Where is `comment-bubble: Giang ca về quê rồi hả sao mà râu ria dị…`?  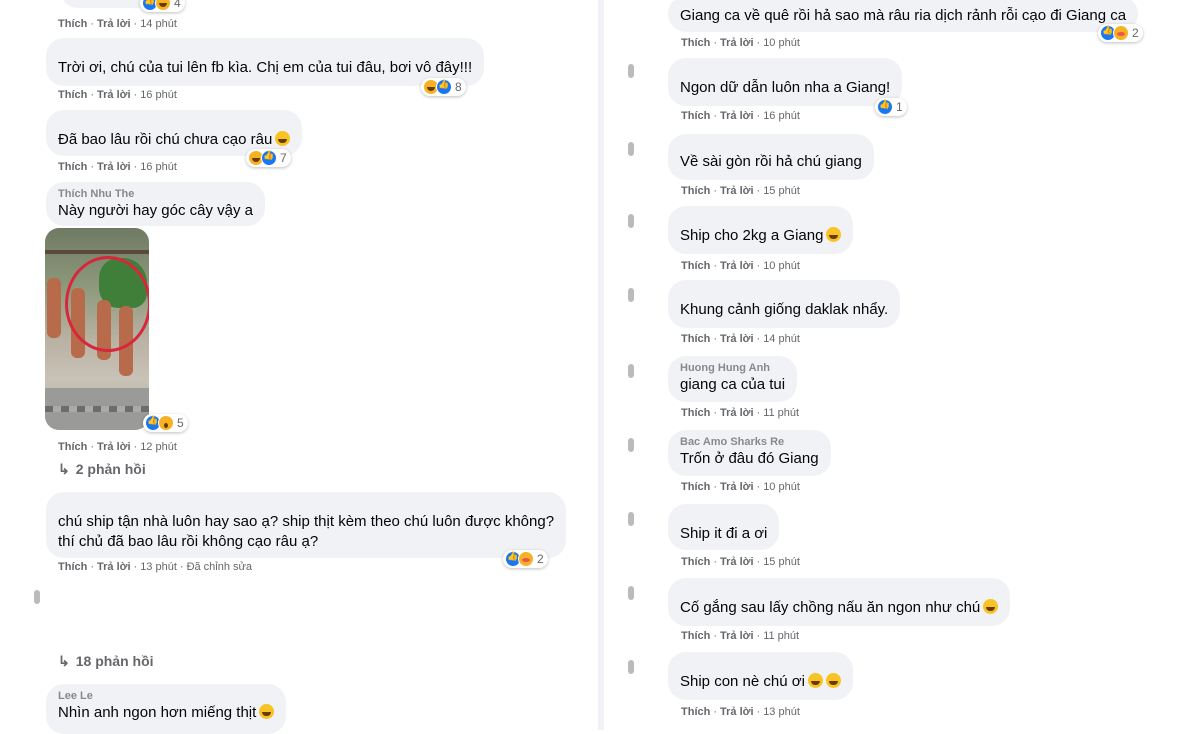
comment-bubble: Giang ca về quê rồi hả sao mà râu ria dị… is located at coordinates (903, 16).